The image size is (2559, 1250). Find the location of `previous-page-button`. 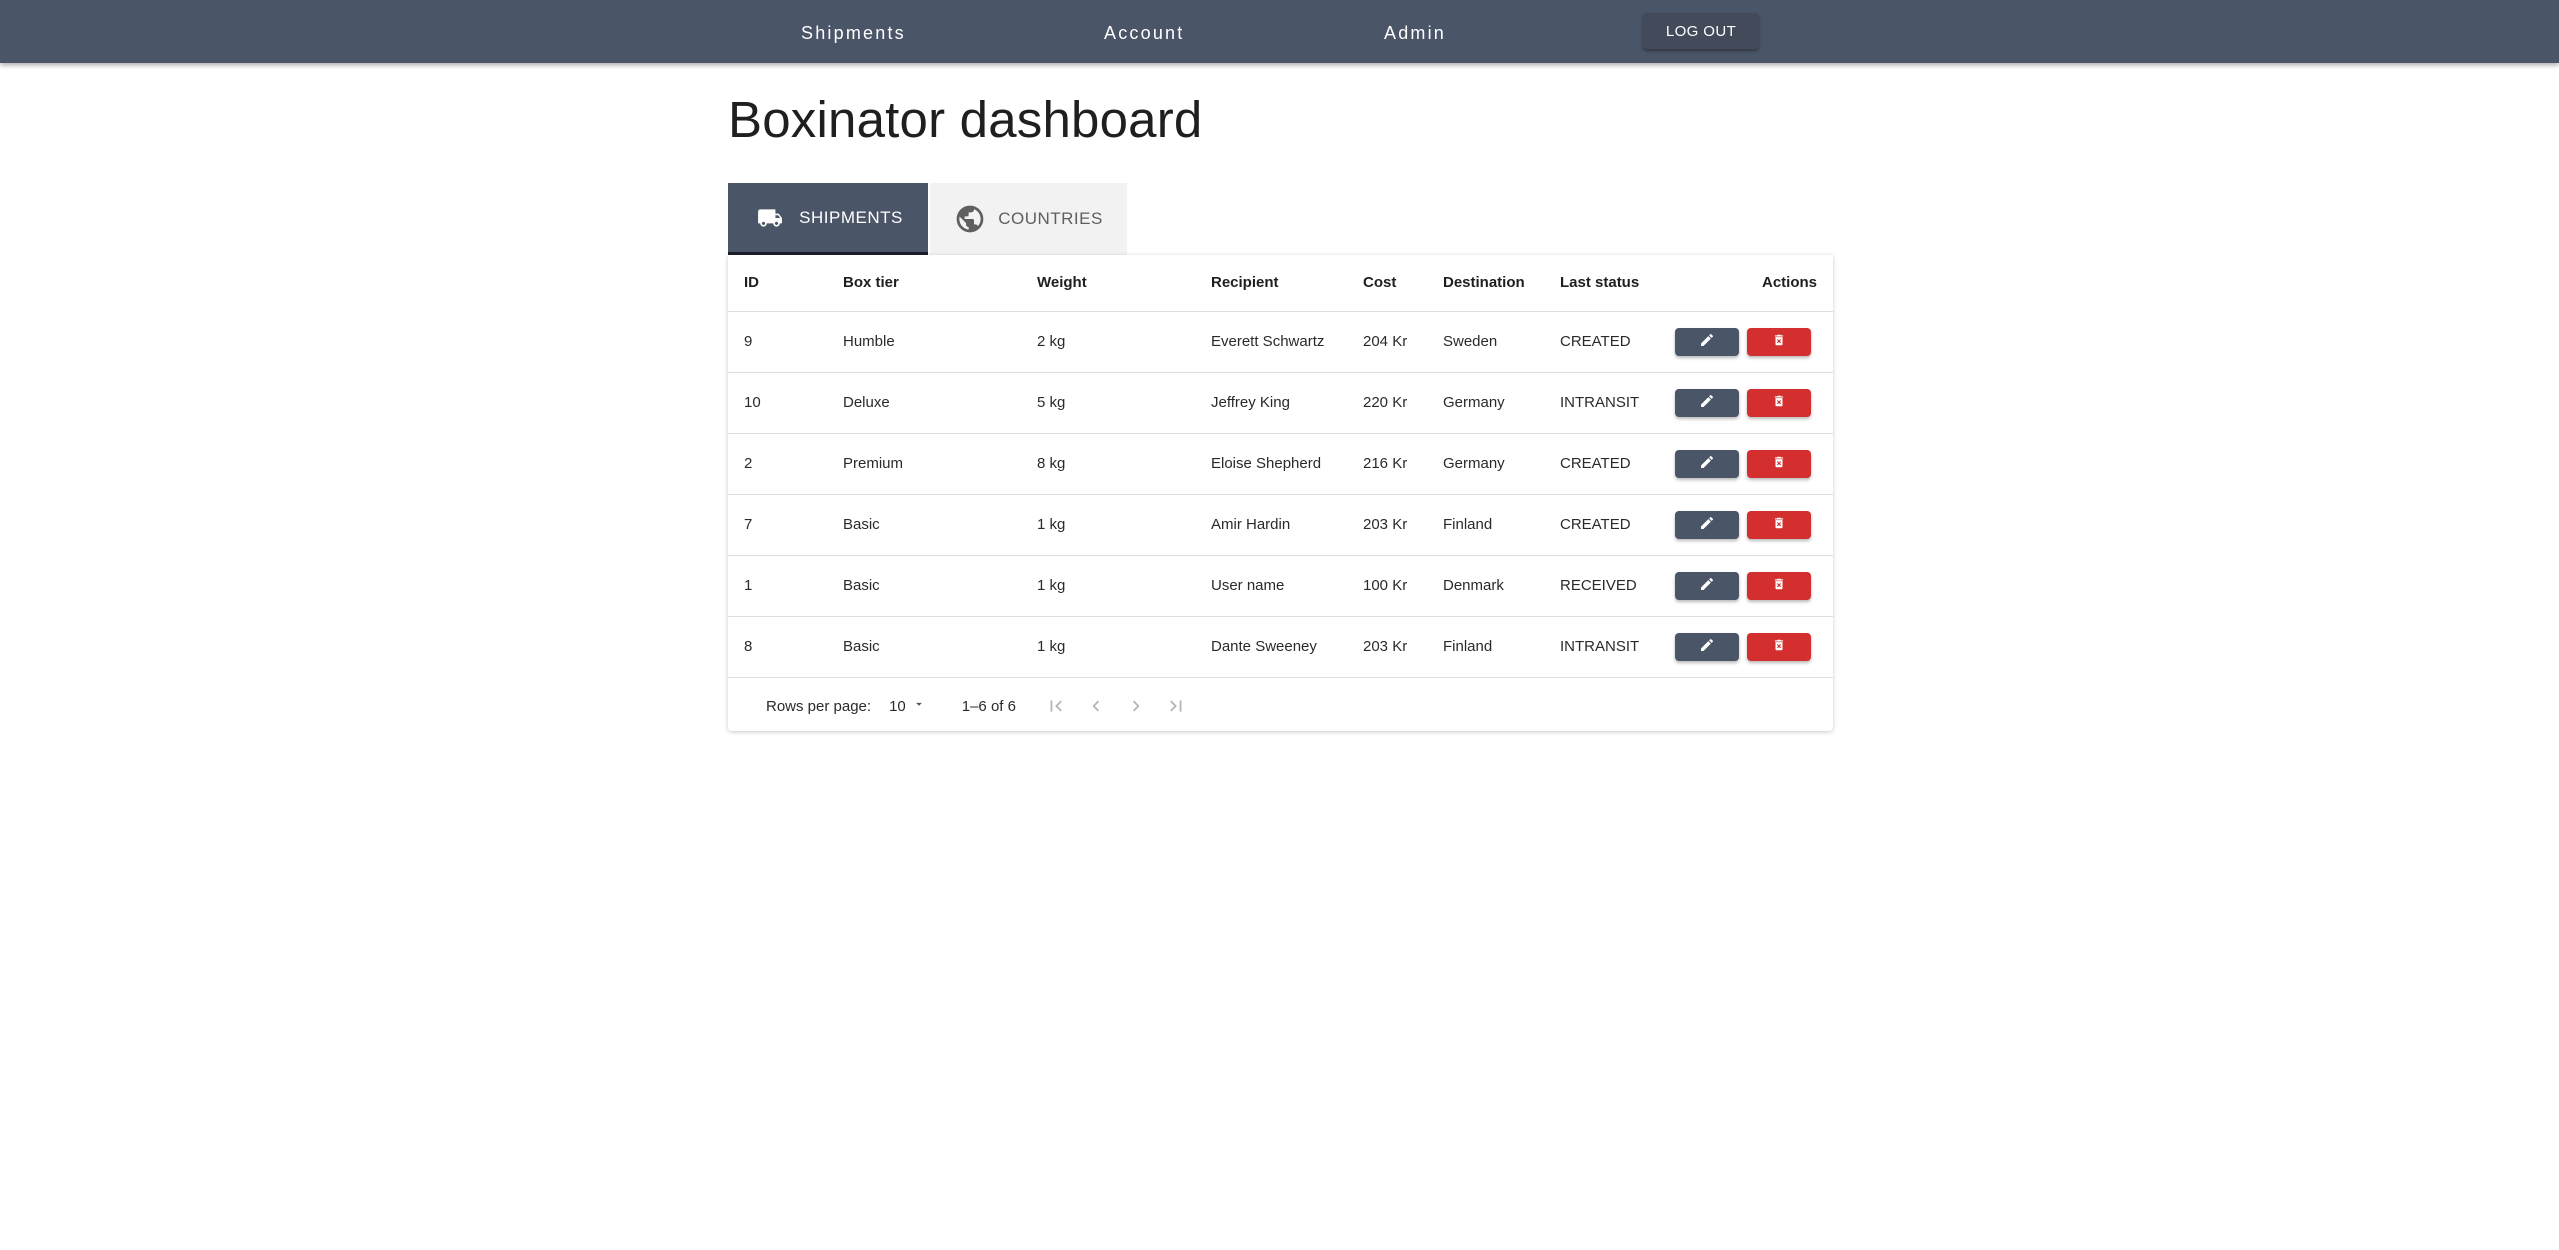

previous-page-button is located at coordinates (1096, 706).